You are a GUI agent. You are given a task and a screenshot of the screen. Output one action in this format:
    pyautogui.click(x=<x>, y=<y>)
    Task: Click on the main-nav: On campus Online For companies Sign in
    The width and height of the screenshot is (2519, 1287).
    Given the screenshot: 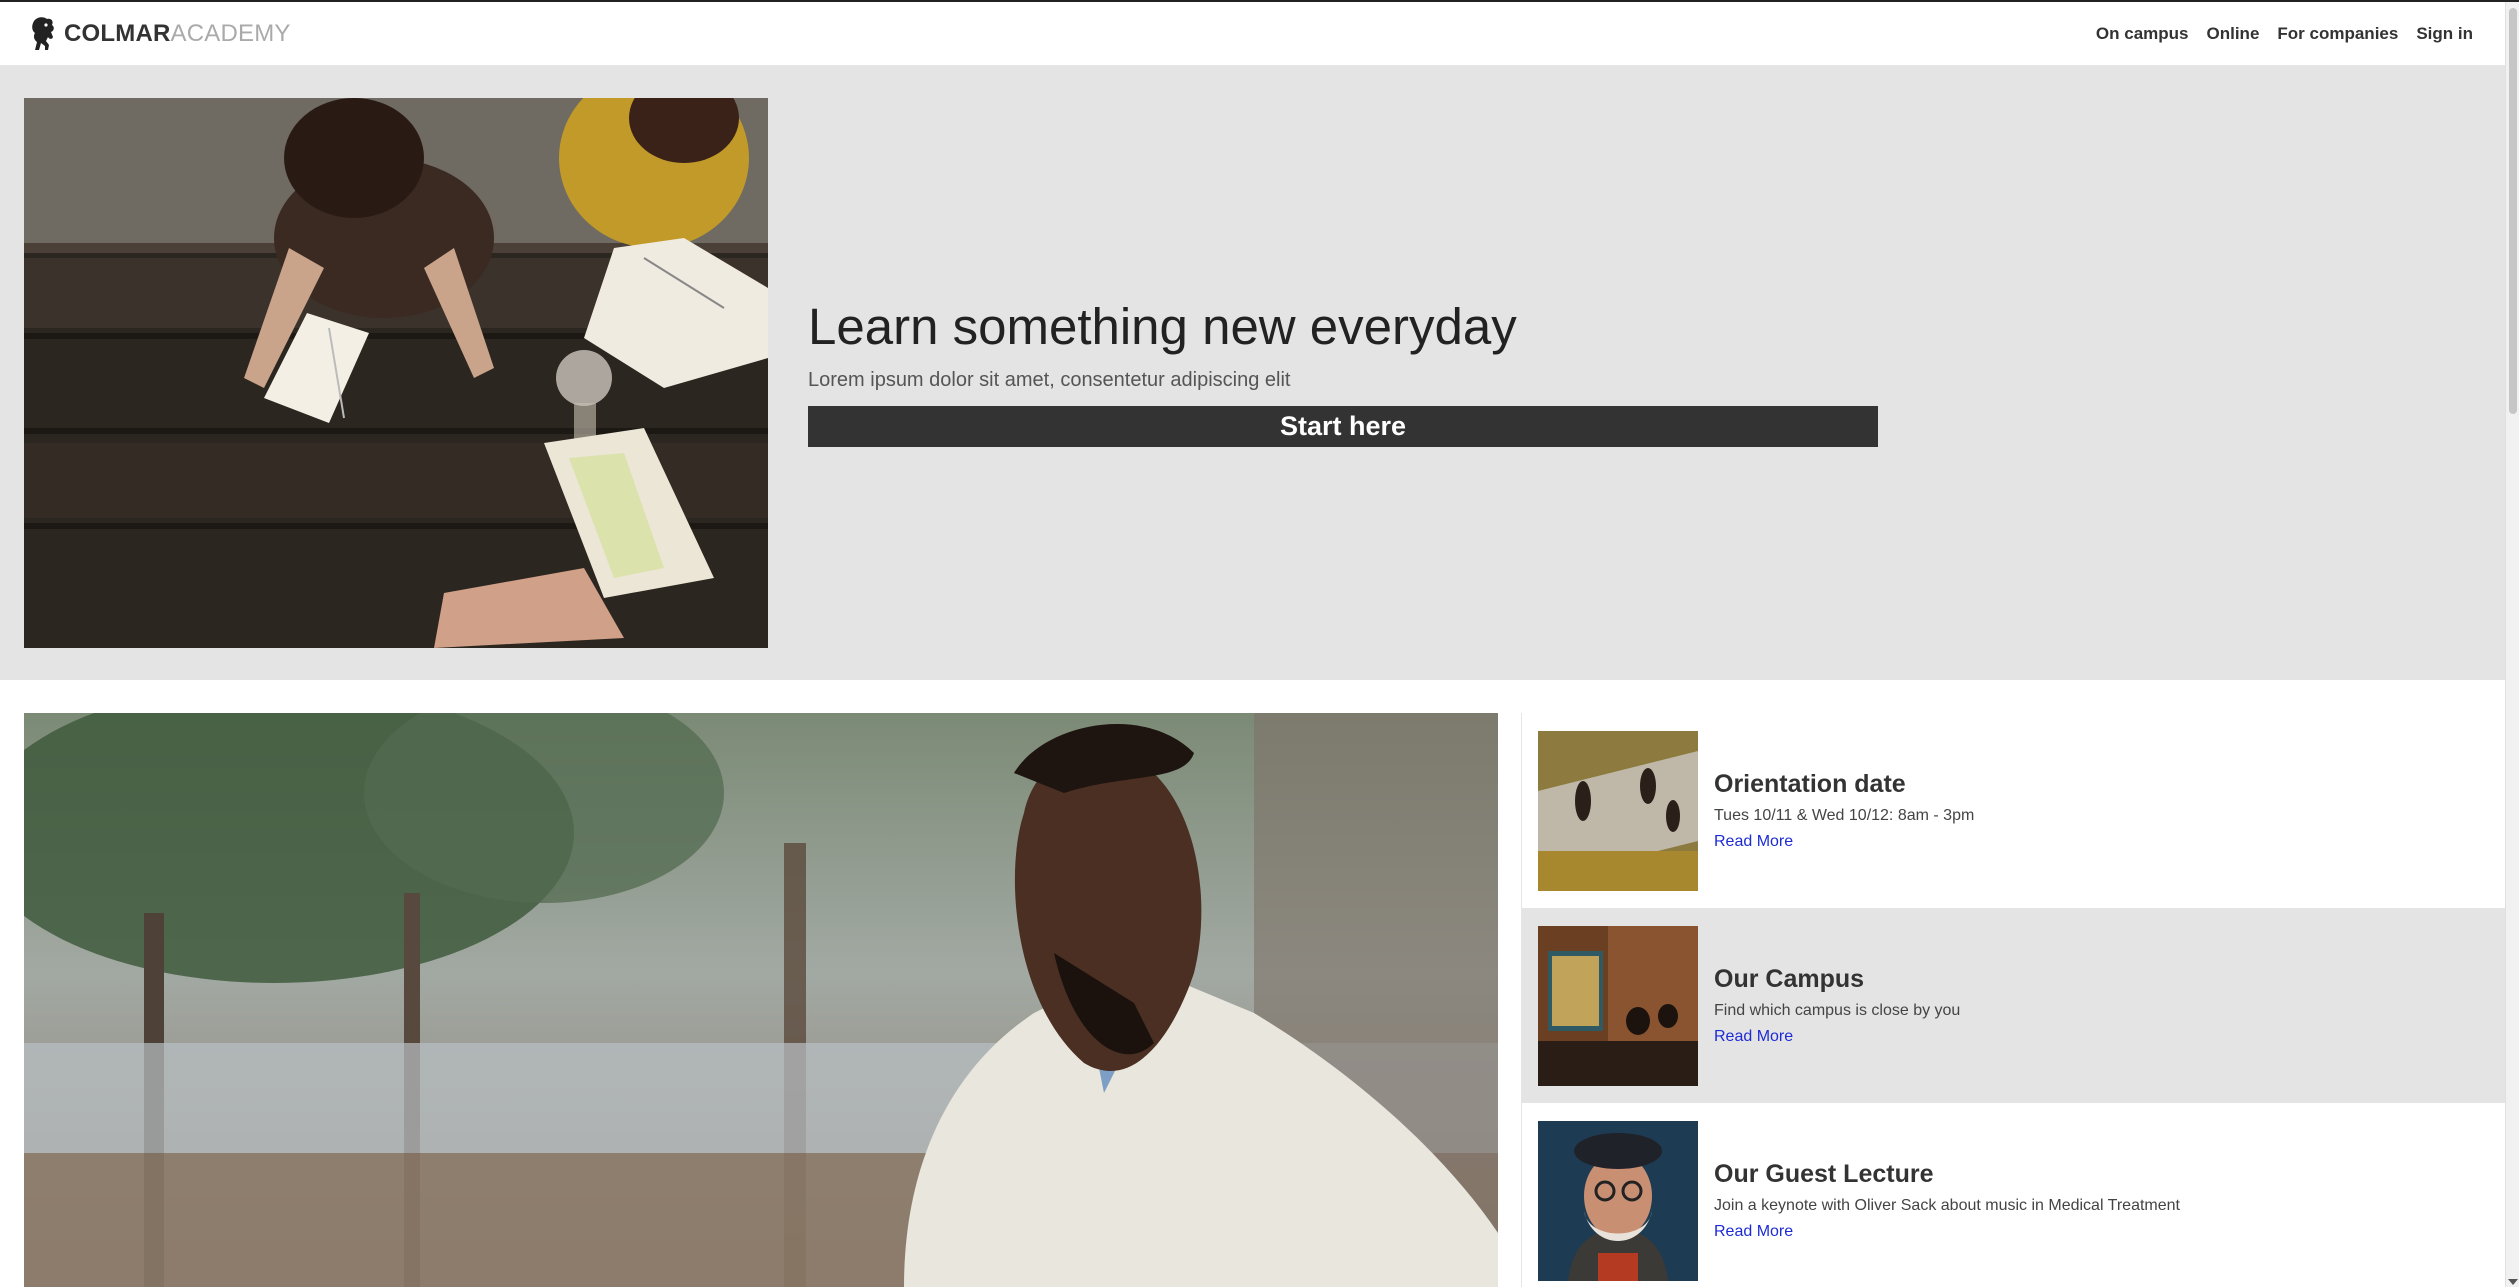 What is the action you would take?
    pyautogui.click(x=2284, y=34)
    